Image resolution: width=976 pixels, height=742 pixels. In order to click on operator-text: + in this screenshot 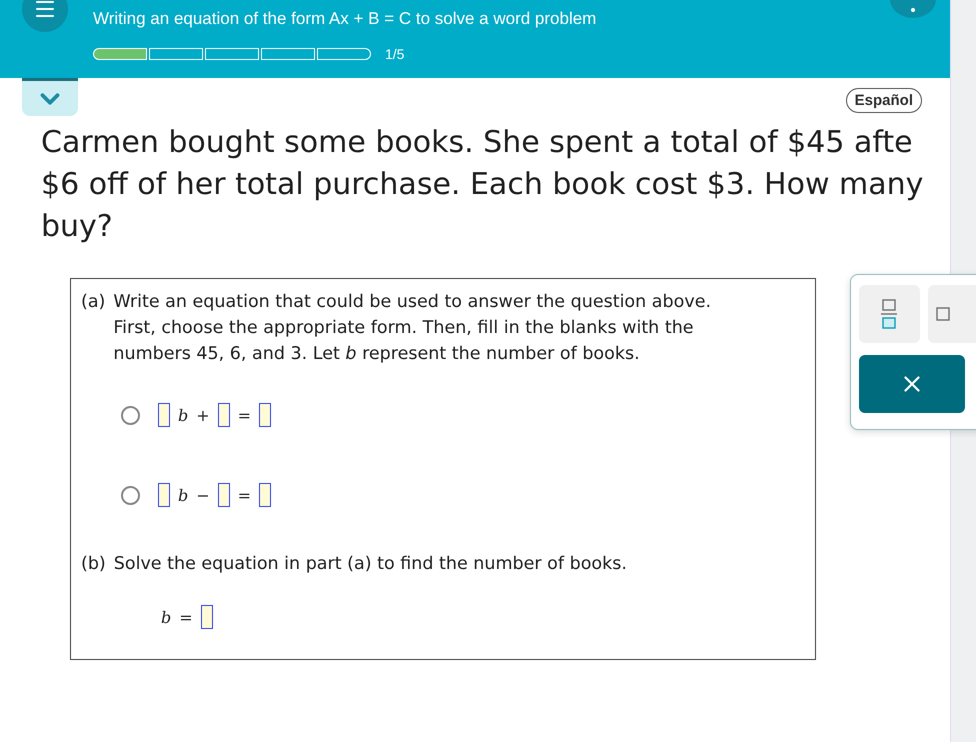, I will do `click(203, 415)`.